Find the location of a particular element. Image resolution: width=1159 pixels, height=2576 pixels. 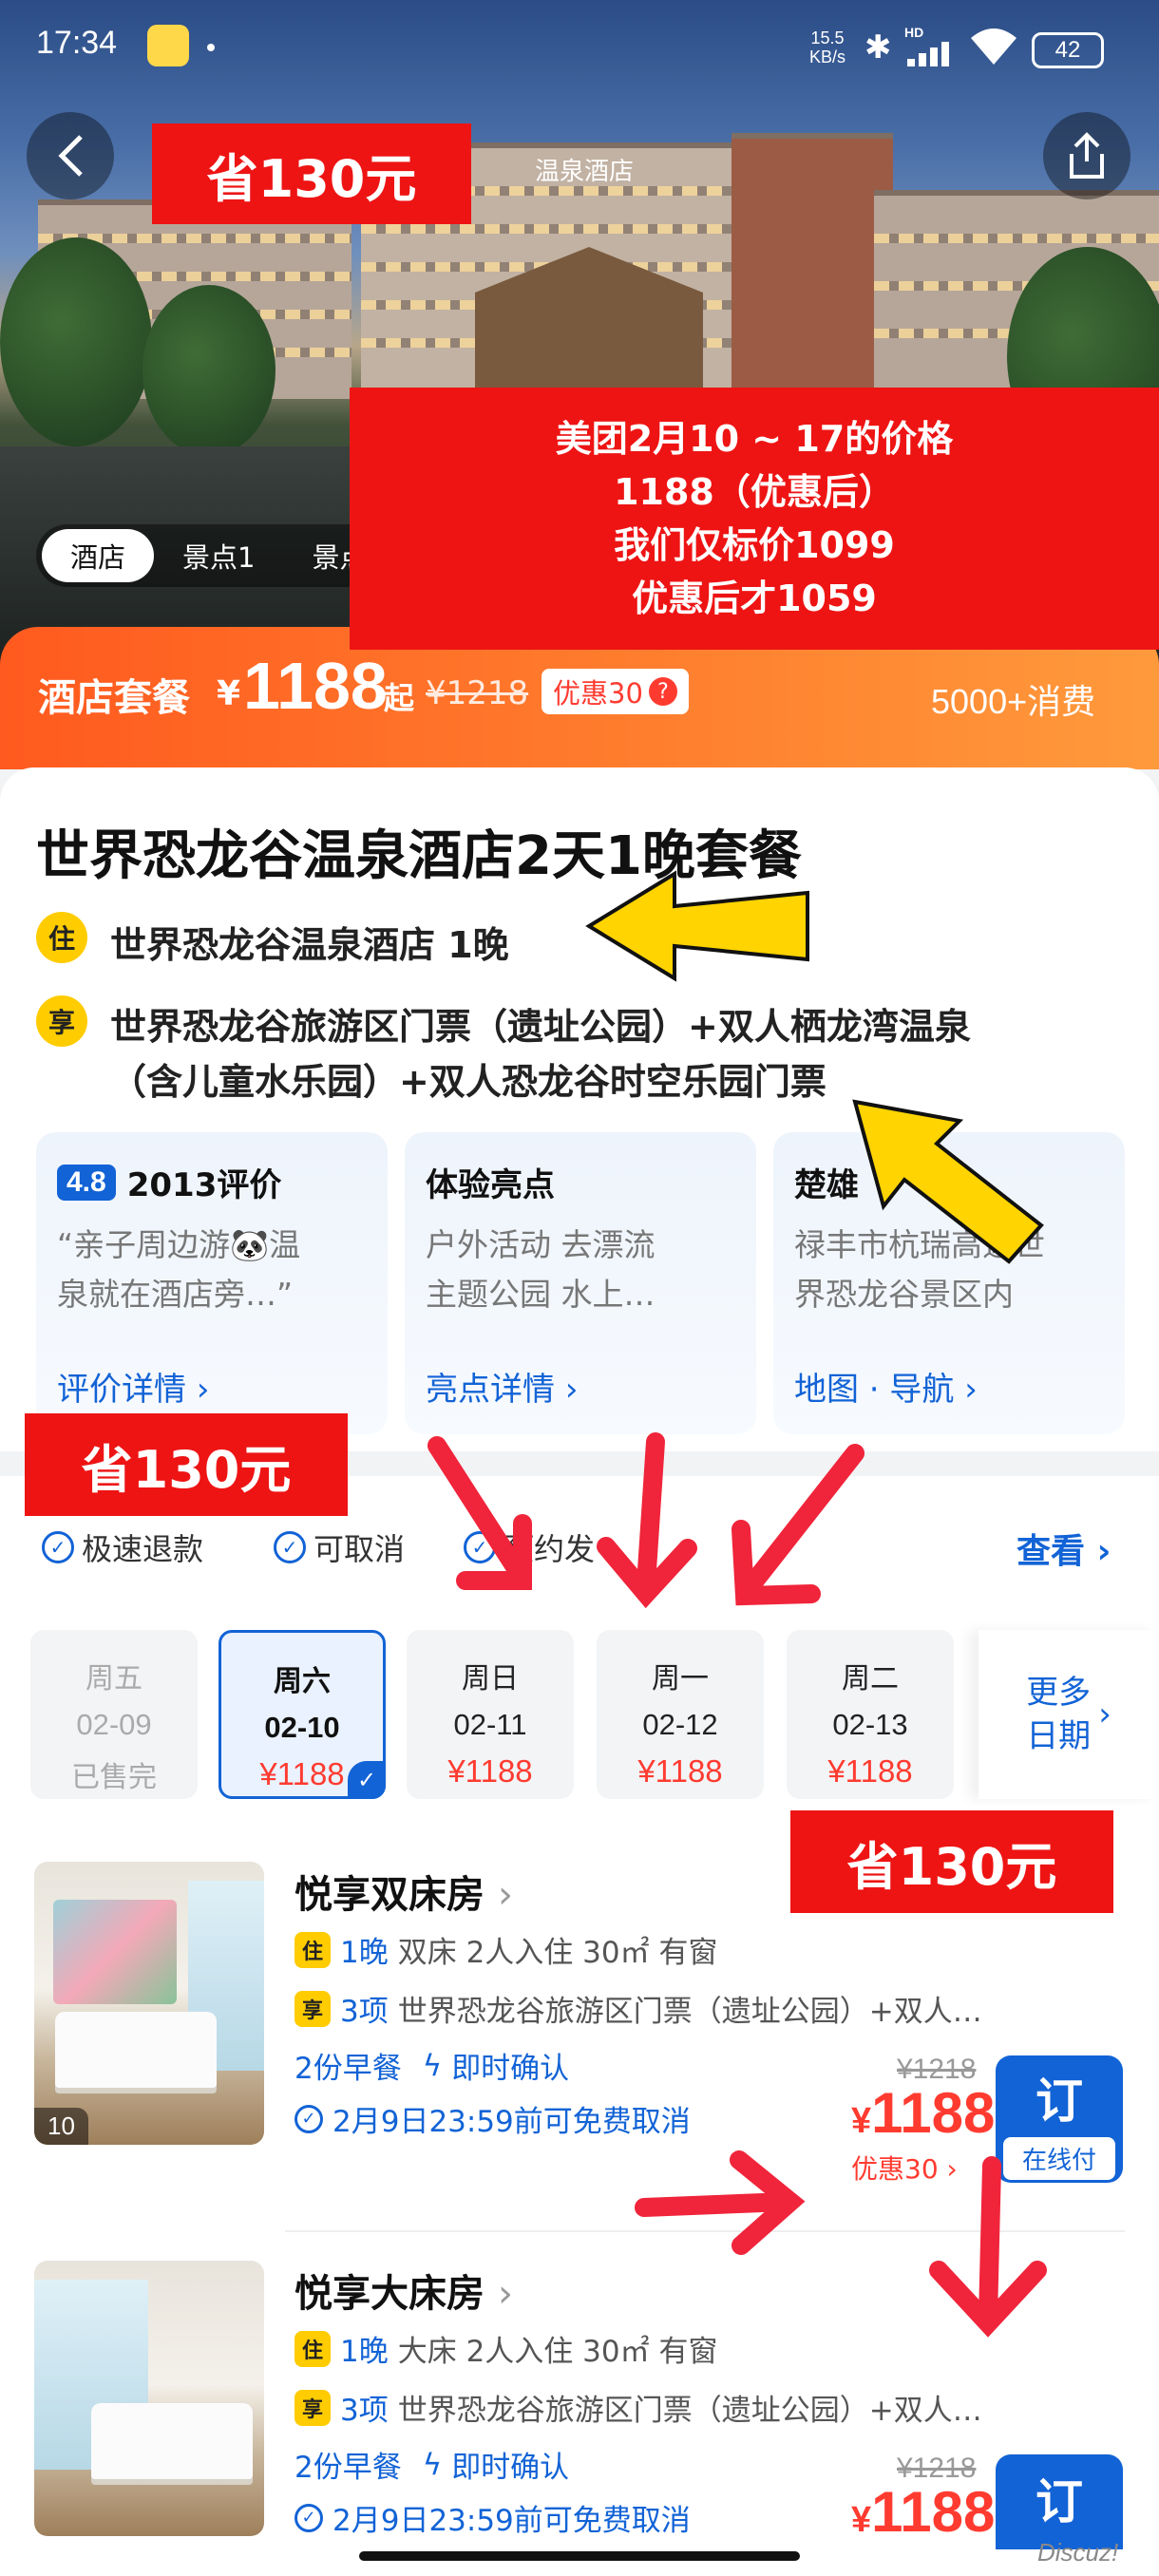

package-discount-badge: 优惠30 ? is located at coordinates (615, 691).